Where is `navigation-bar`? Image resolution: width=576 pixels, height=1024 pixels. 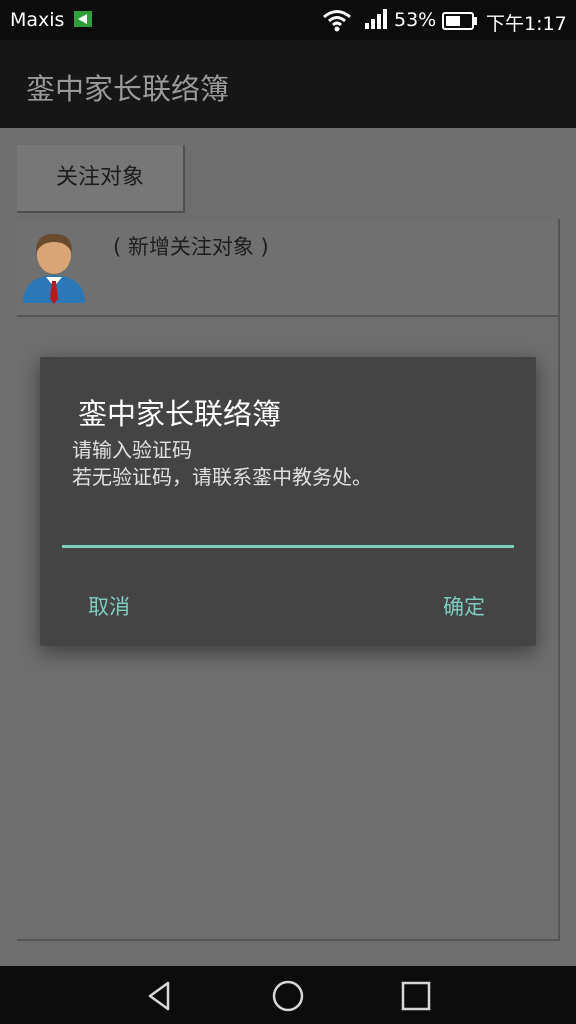 navigation-bar is located at coordinates (288, 995).